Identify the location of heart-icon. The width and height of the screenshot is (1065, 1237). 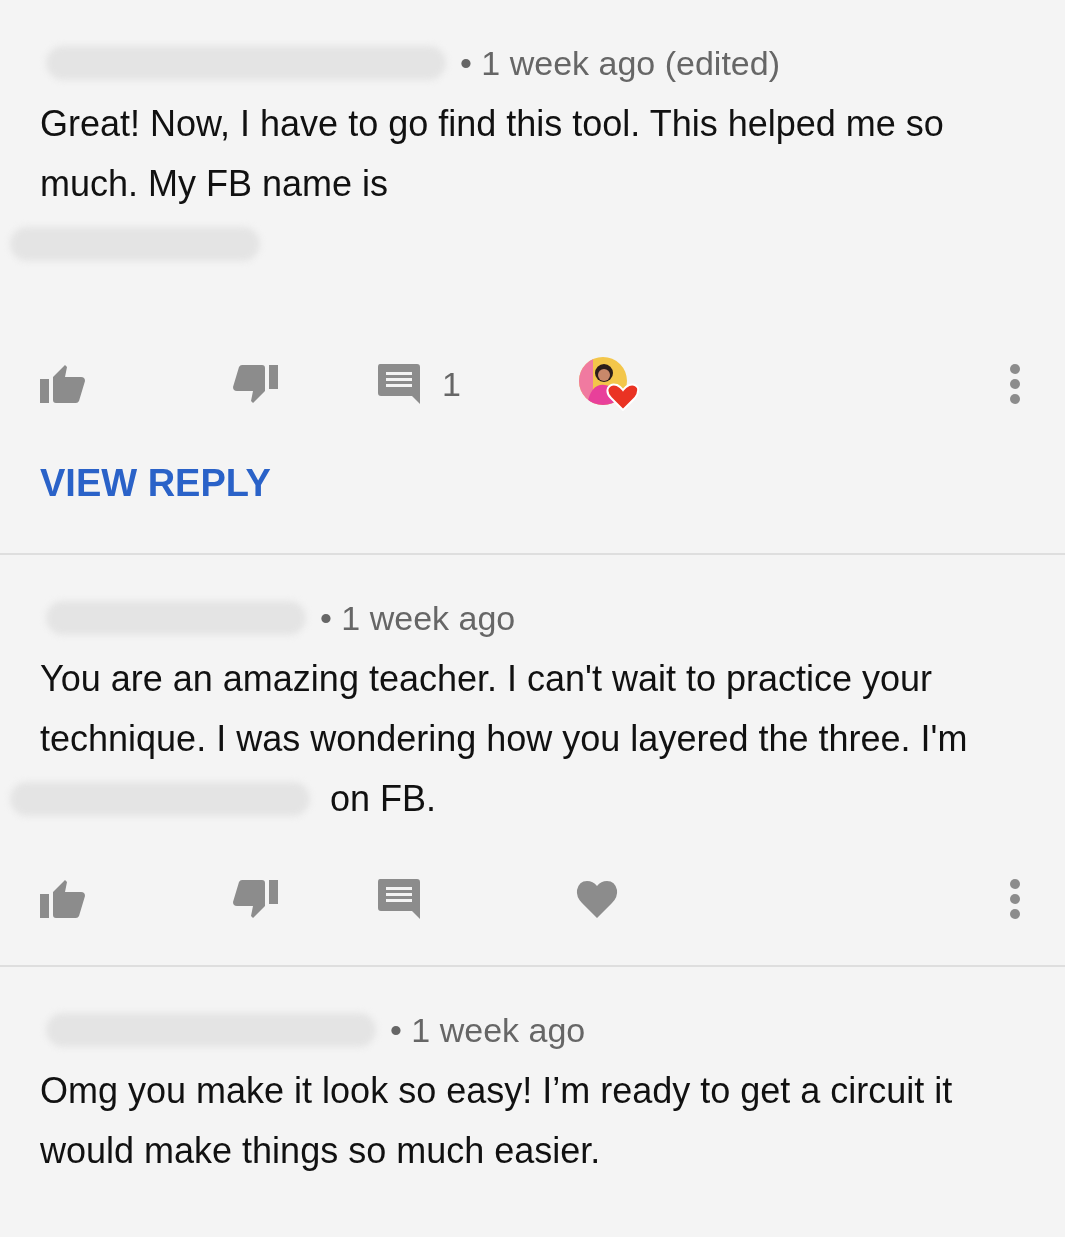
(597, 899).